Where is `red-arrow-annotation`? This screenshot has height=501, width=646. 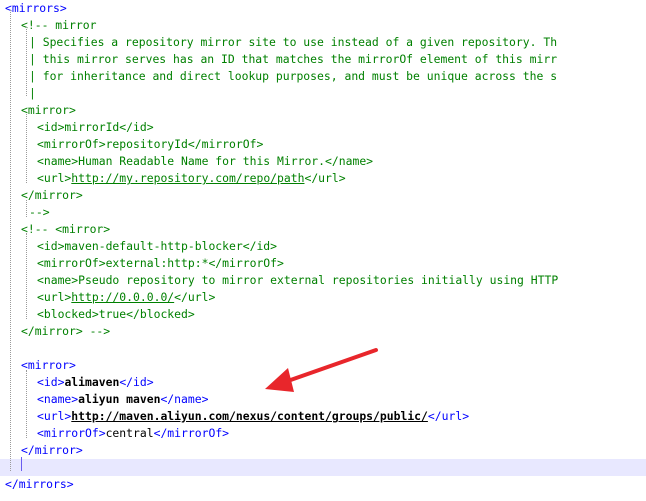
red-arrow-annotation is located at coordinates (321, 370).